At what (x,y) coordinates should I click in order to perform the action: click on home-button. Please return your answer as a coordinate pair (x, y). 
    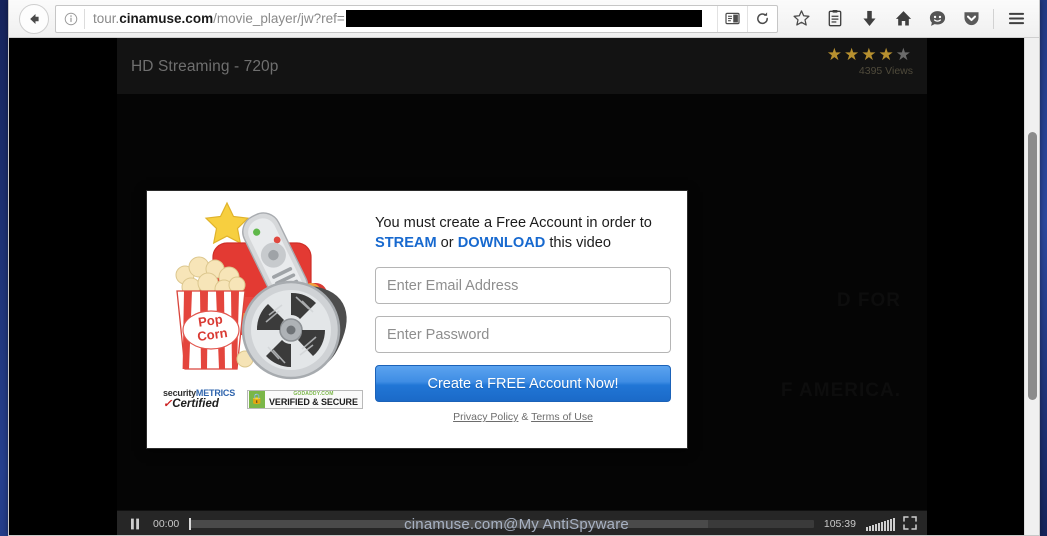
    Looking at the image, I should click on (903, 19).